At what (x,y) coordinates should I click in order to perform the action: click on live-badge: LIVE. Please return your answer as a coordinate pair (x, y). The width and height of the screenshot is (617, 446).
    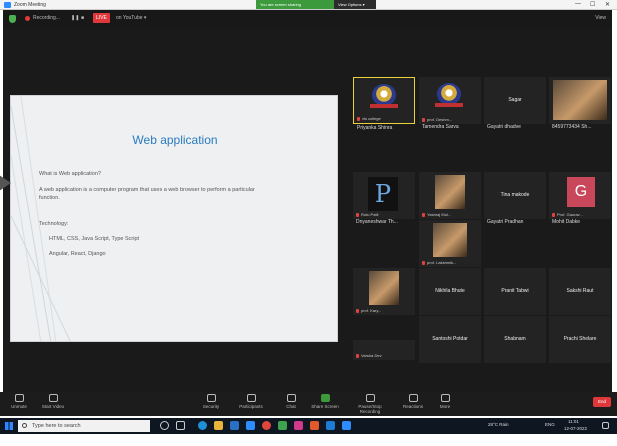
    Looking at the image, I should click on (101, 18).